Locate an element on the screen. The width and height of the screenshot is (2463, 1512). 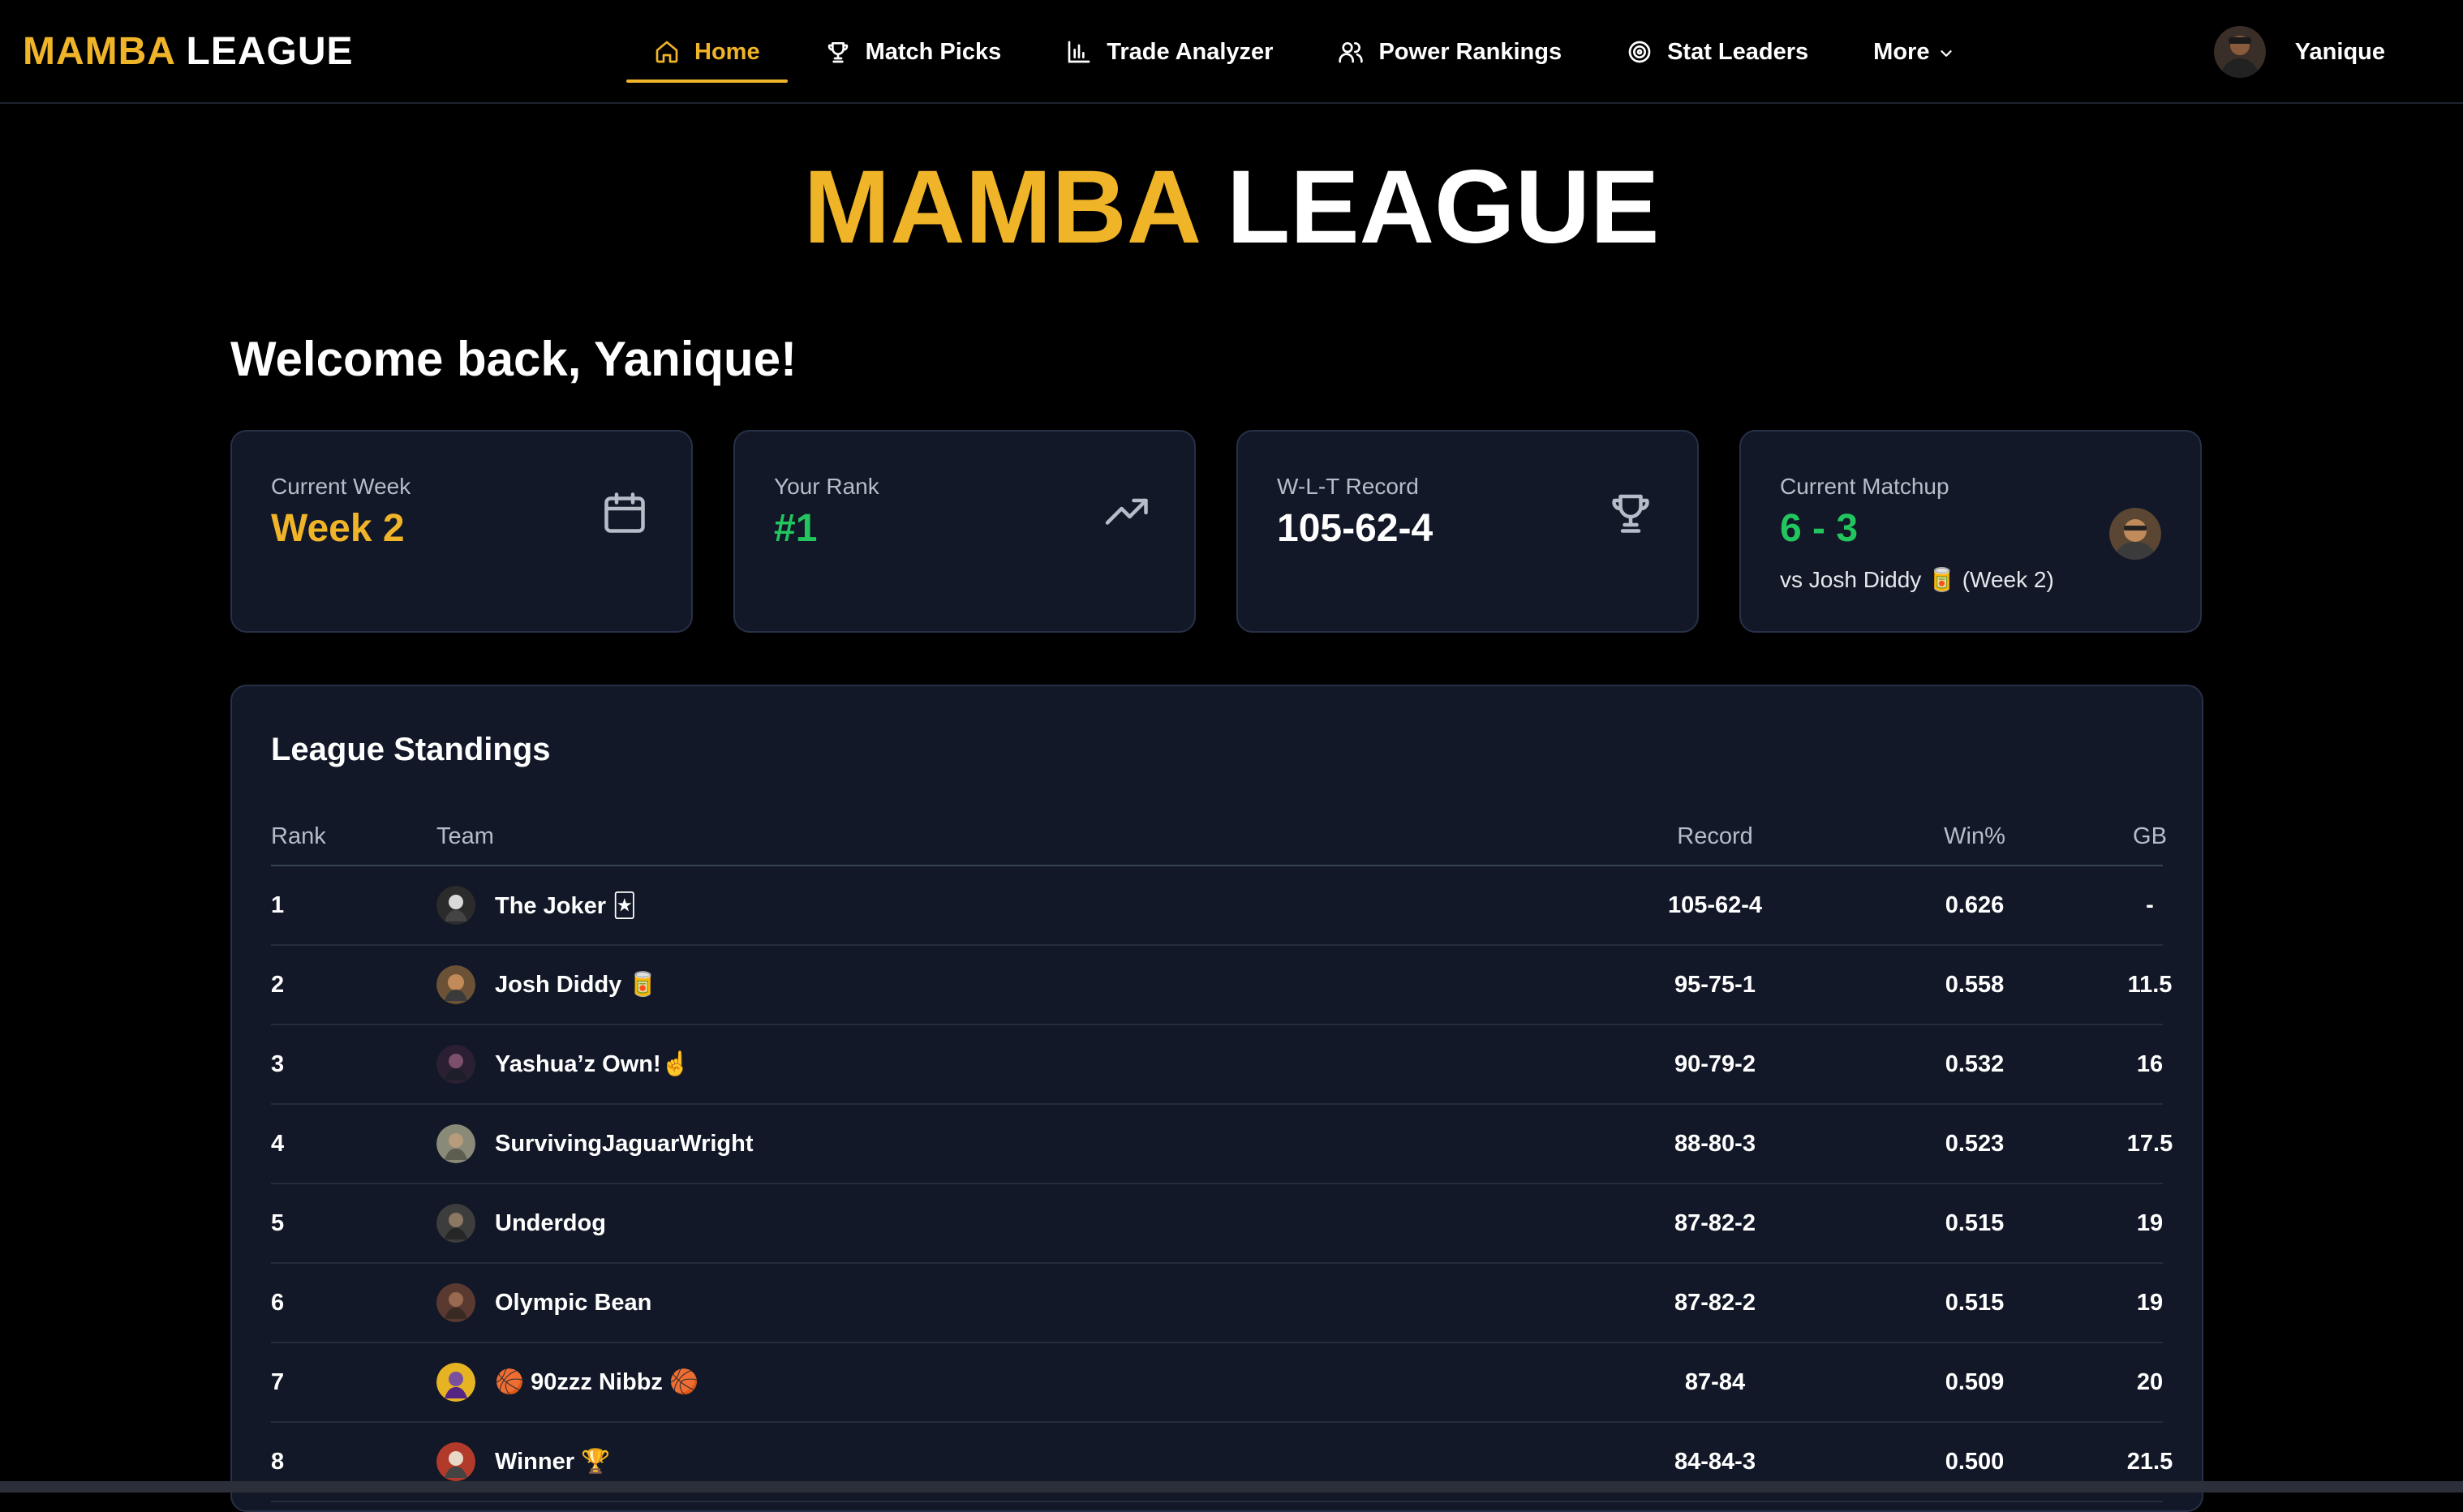
chevron-down-icon is located at coordinates (1947, 53).